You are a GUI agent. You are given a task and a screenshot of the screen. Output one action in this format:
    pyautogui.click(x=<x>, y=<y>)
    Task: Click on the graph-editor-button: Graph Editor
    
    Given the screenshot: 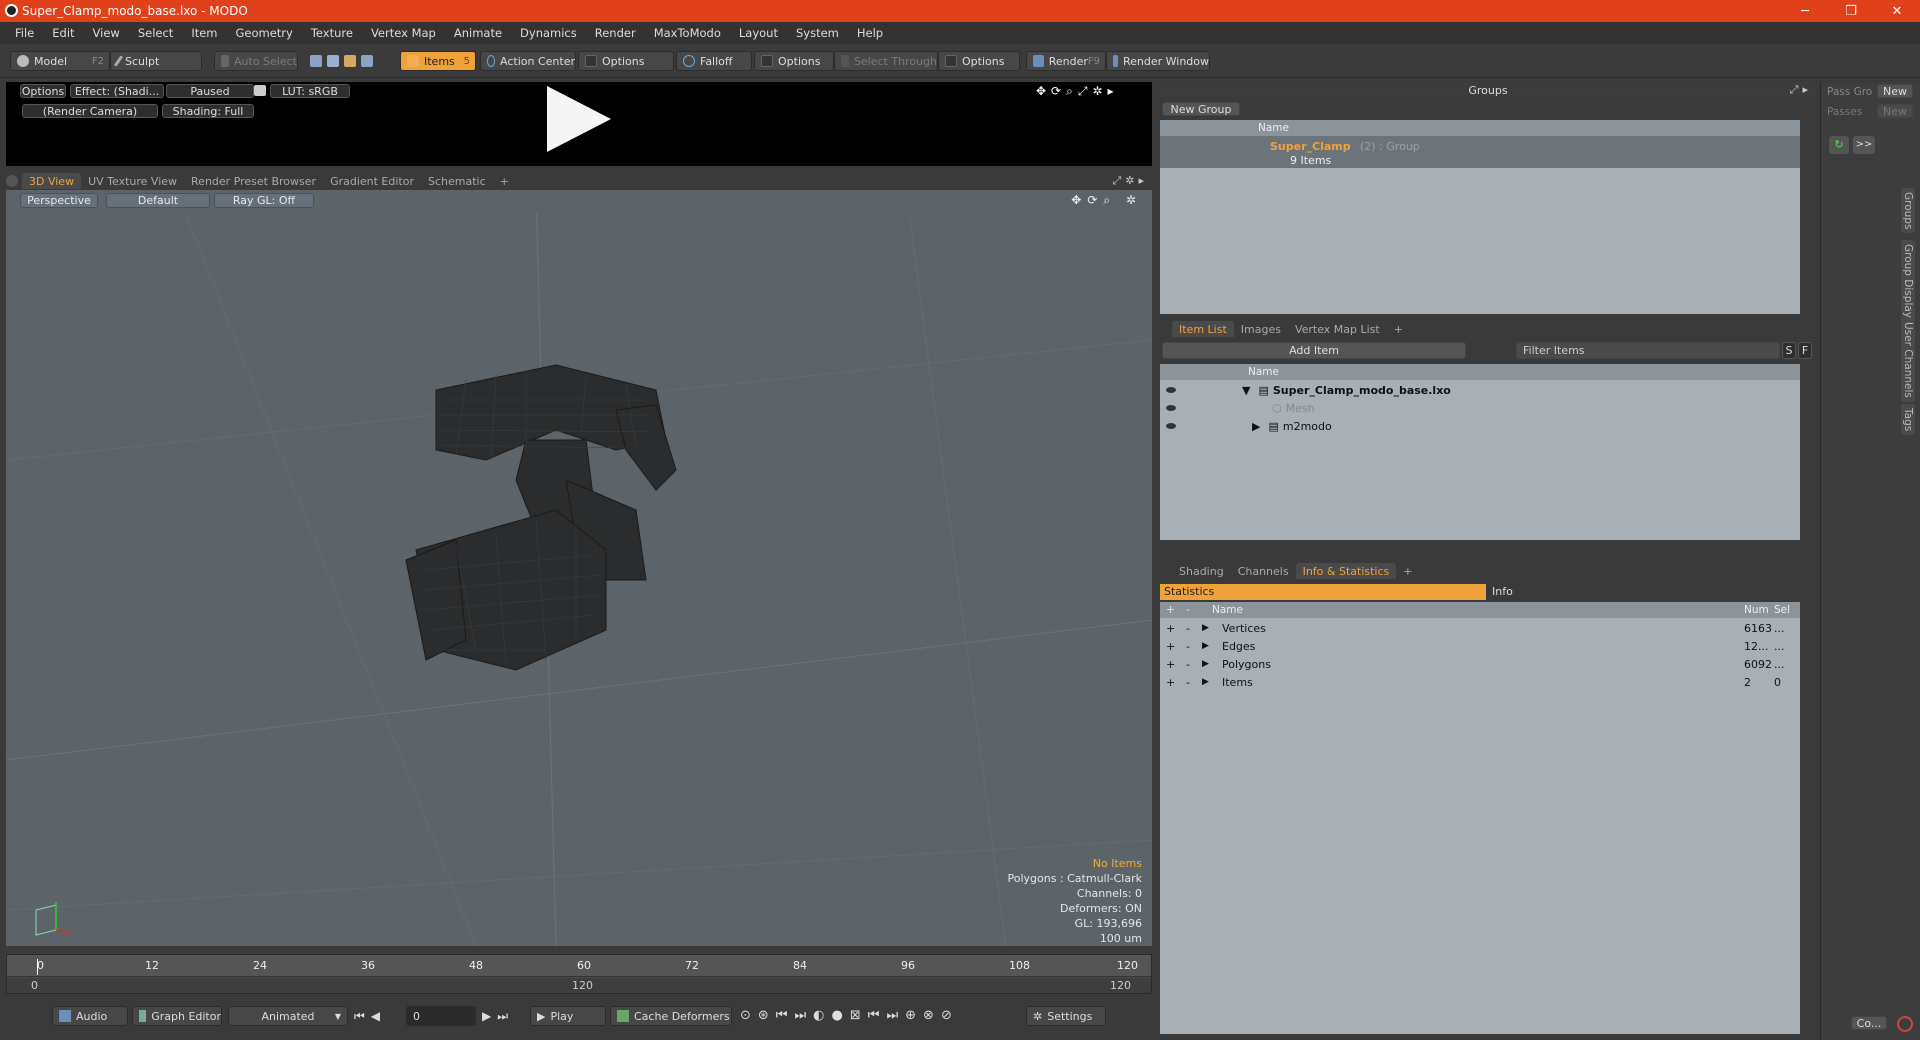 What is the action you would take?
    pyautogui.click(x=177, y=1016)
    